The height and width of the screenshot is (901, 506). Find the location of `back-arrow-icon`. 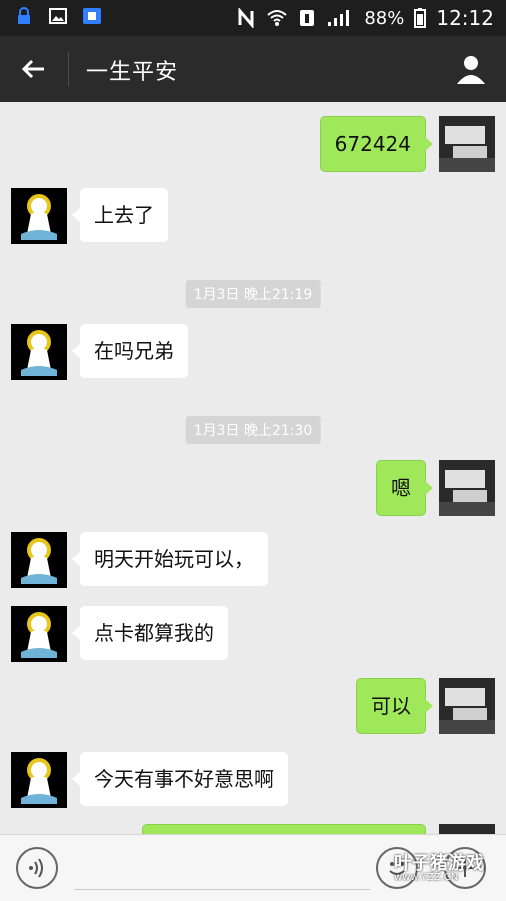

back-arrow-icon is located at coordinates (34, 69).